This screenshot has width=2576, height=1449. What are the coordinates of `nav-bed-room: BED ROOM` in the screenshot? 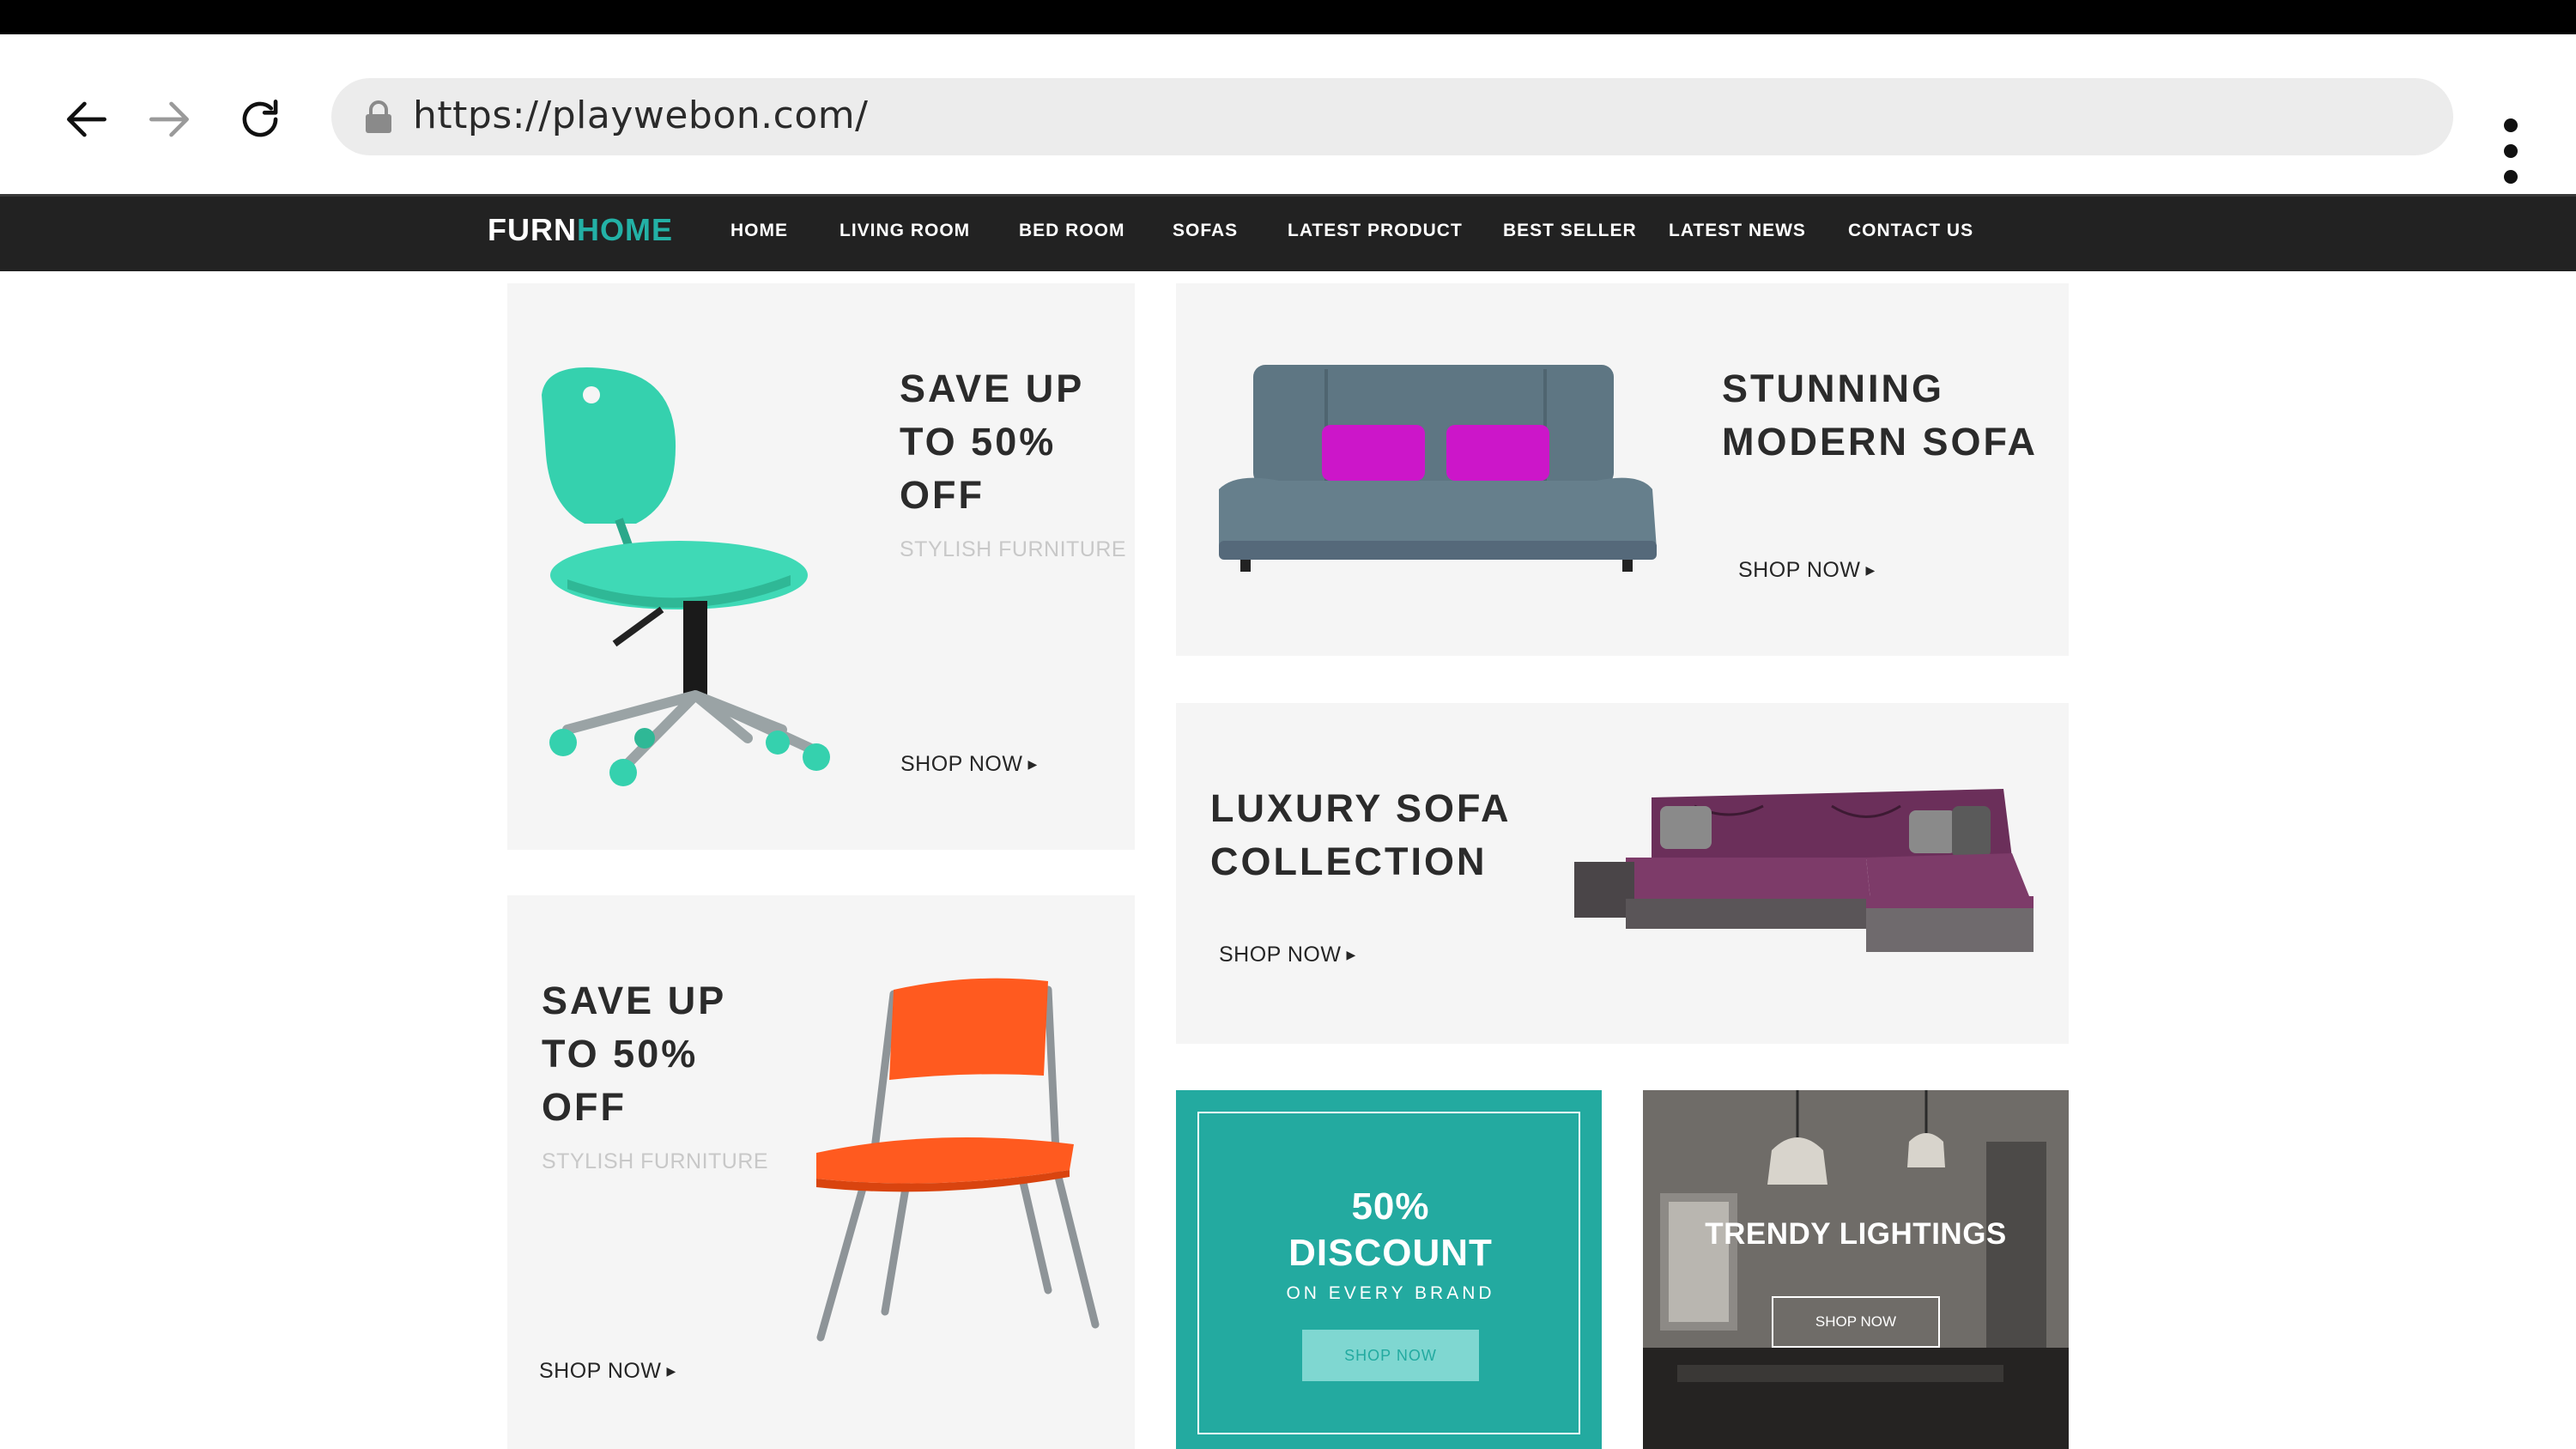 It's located at (1072, 231).